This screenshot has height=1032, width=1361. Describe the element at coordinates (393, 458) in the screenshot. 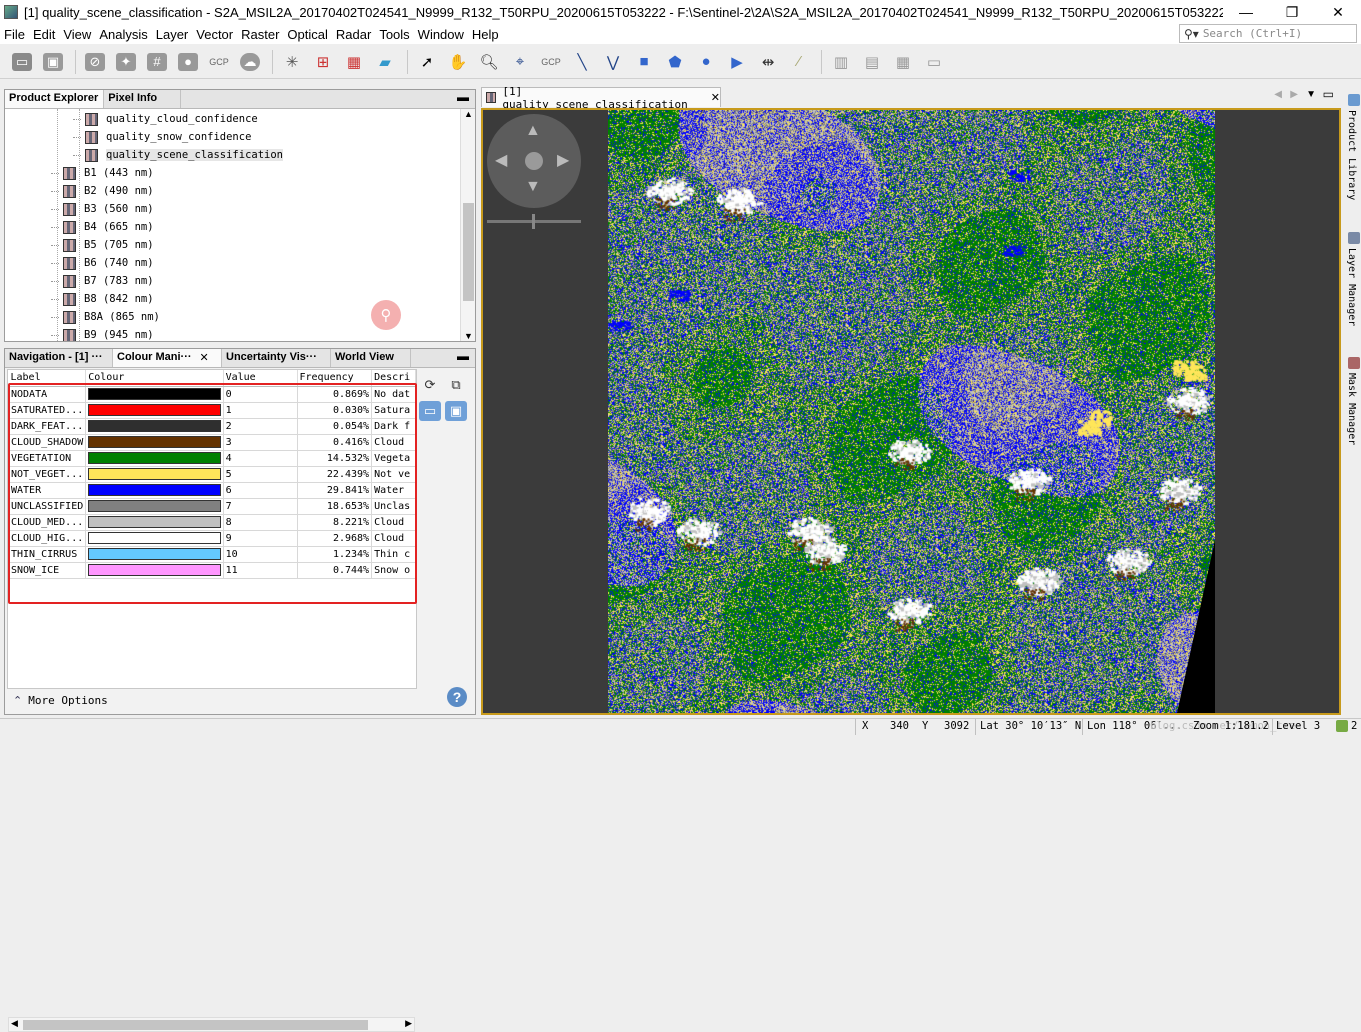

I see `description-cell: Vegeta` at that location.